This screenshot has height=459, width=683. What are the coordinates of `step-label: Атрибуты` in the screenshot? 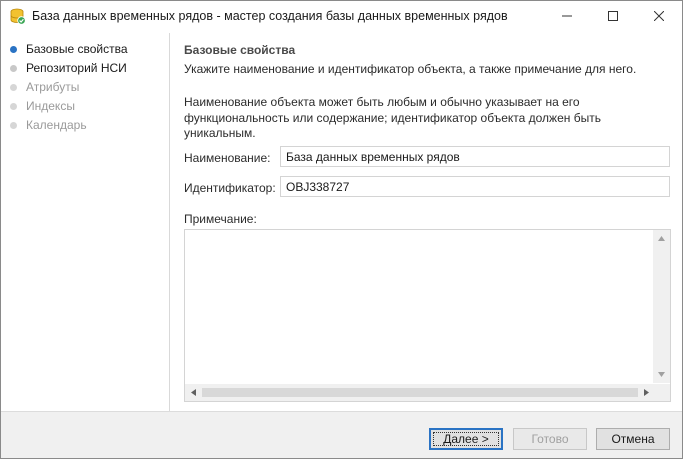 It's located at (53, 87).